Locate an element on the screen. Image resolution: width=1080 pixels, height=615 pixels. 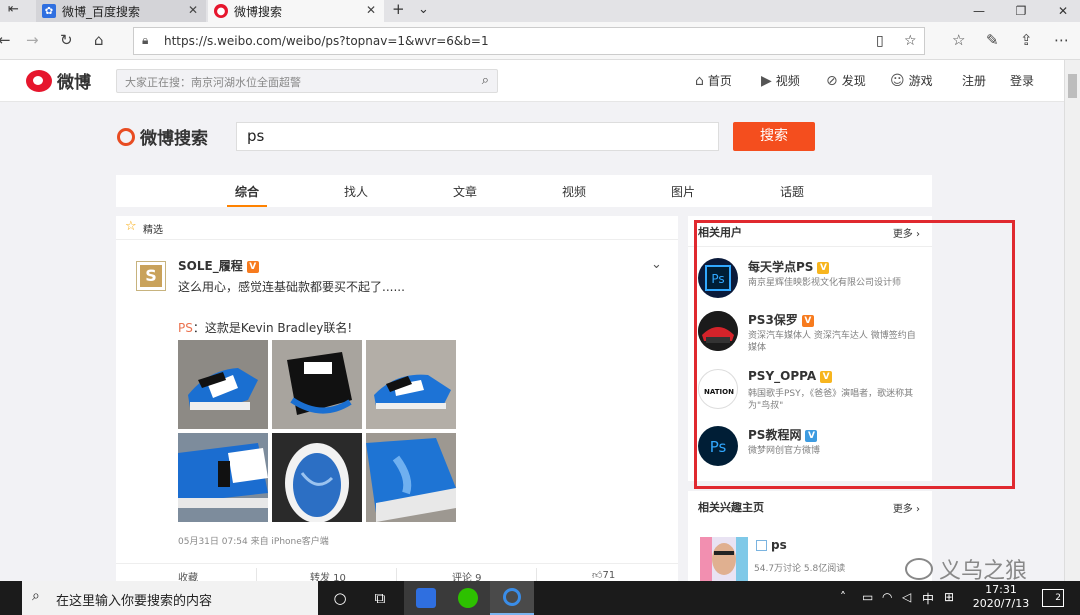
edge-app-icon is located at coordinates (512, 598).